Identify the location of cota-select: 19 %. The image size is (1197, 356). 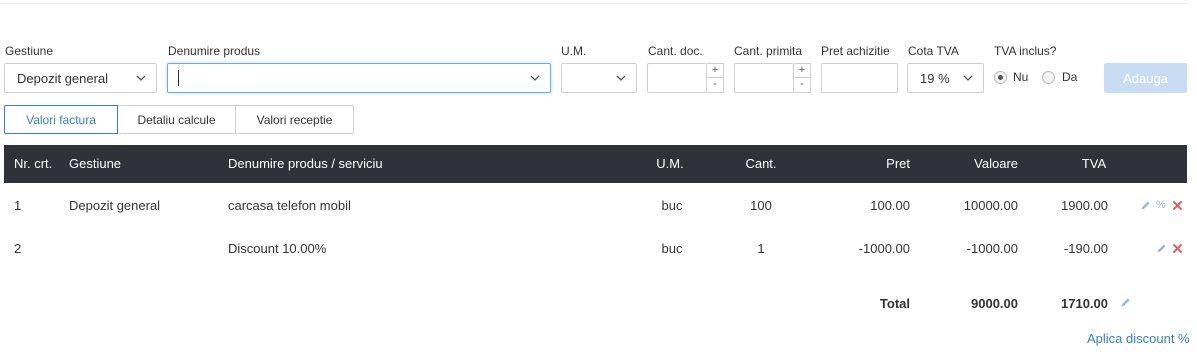
(945, 78).